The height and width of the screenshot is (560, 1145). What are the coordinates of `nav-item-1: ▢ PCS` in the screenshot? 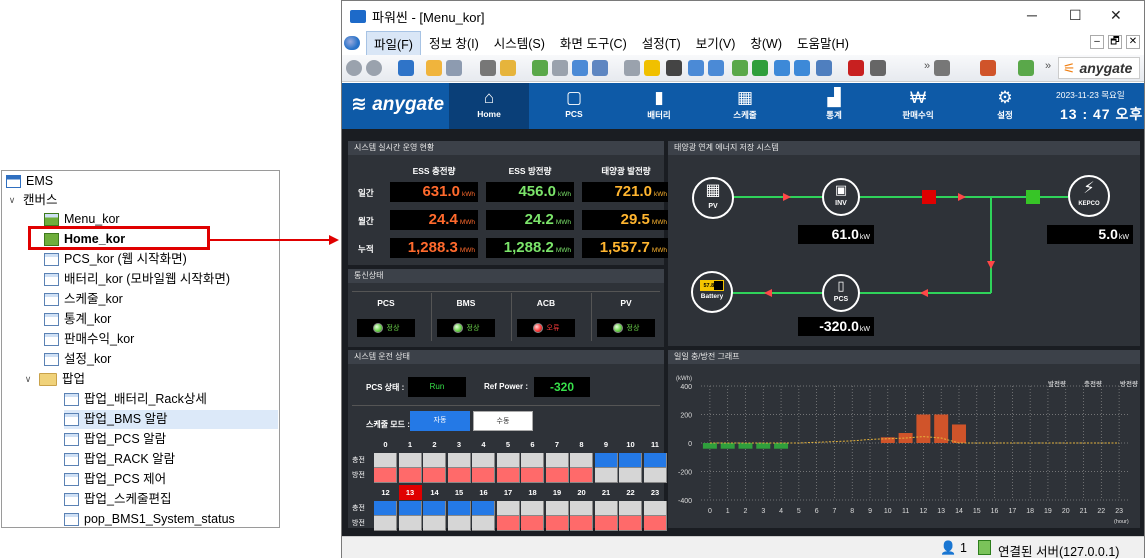 It's located at (574, 103).